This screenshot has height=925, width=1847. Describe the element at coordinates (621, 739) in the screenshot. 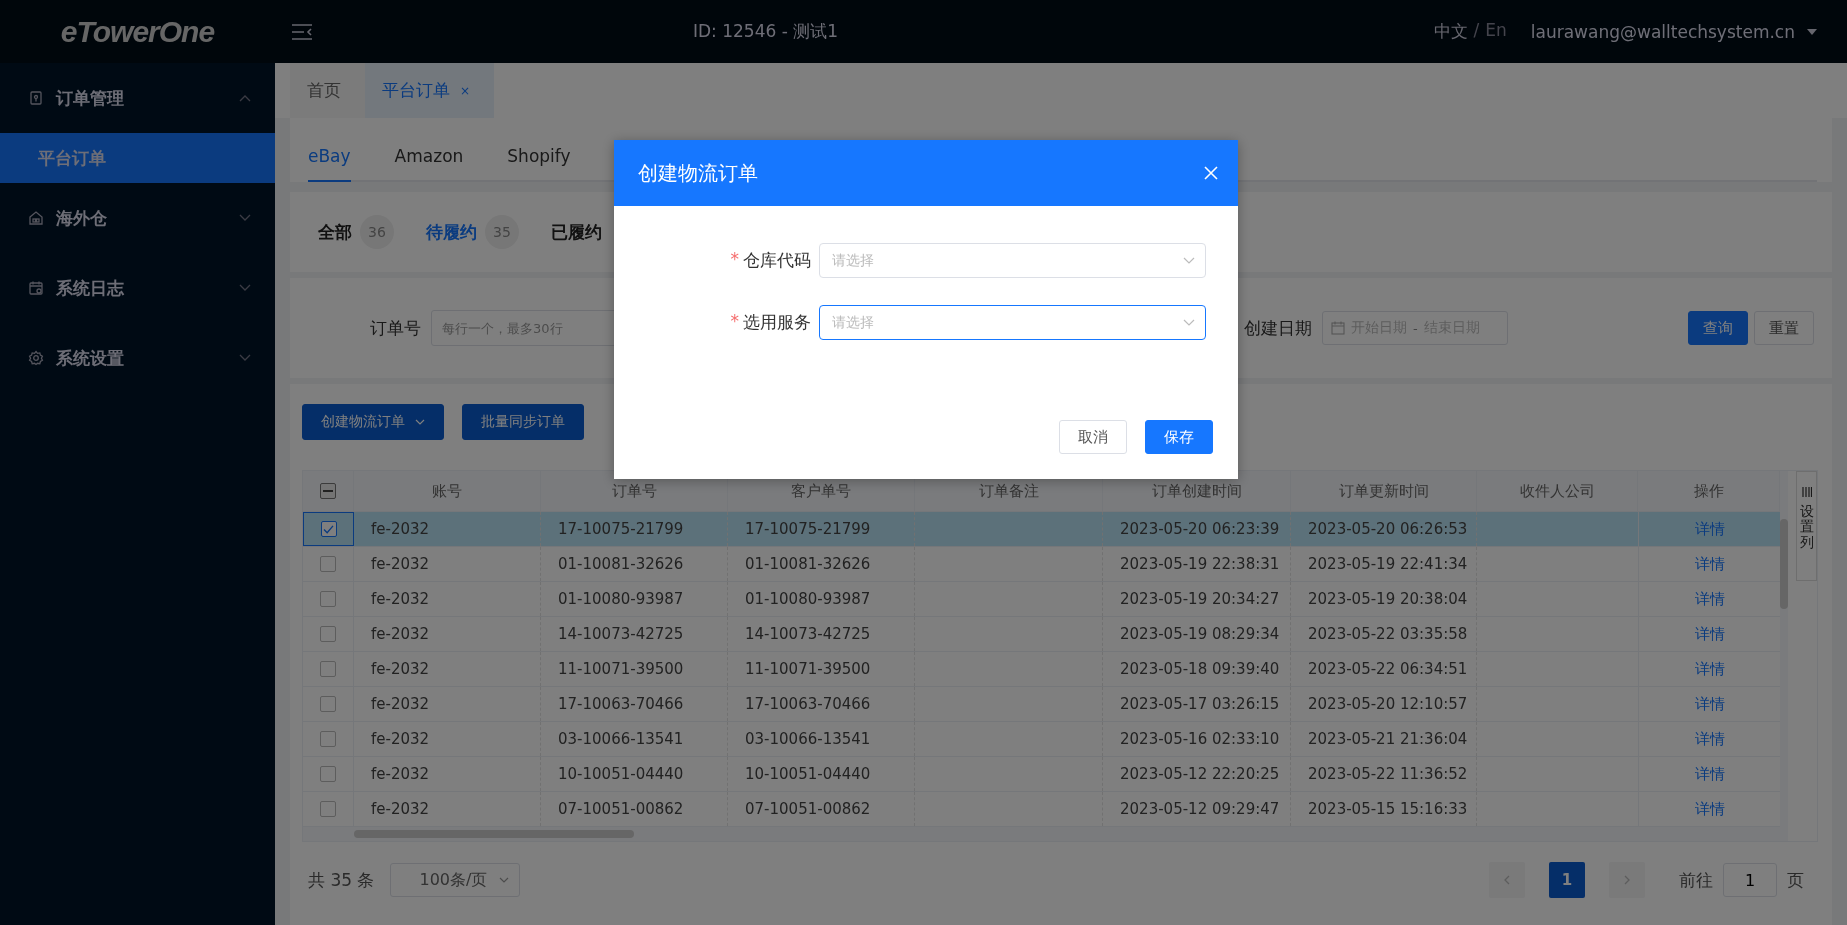

I see `table-cell: 03-10066-13541` at that location.